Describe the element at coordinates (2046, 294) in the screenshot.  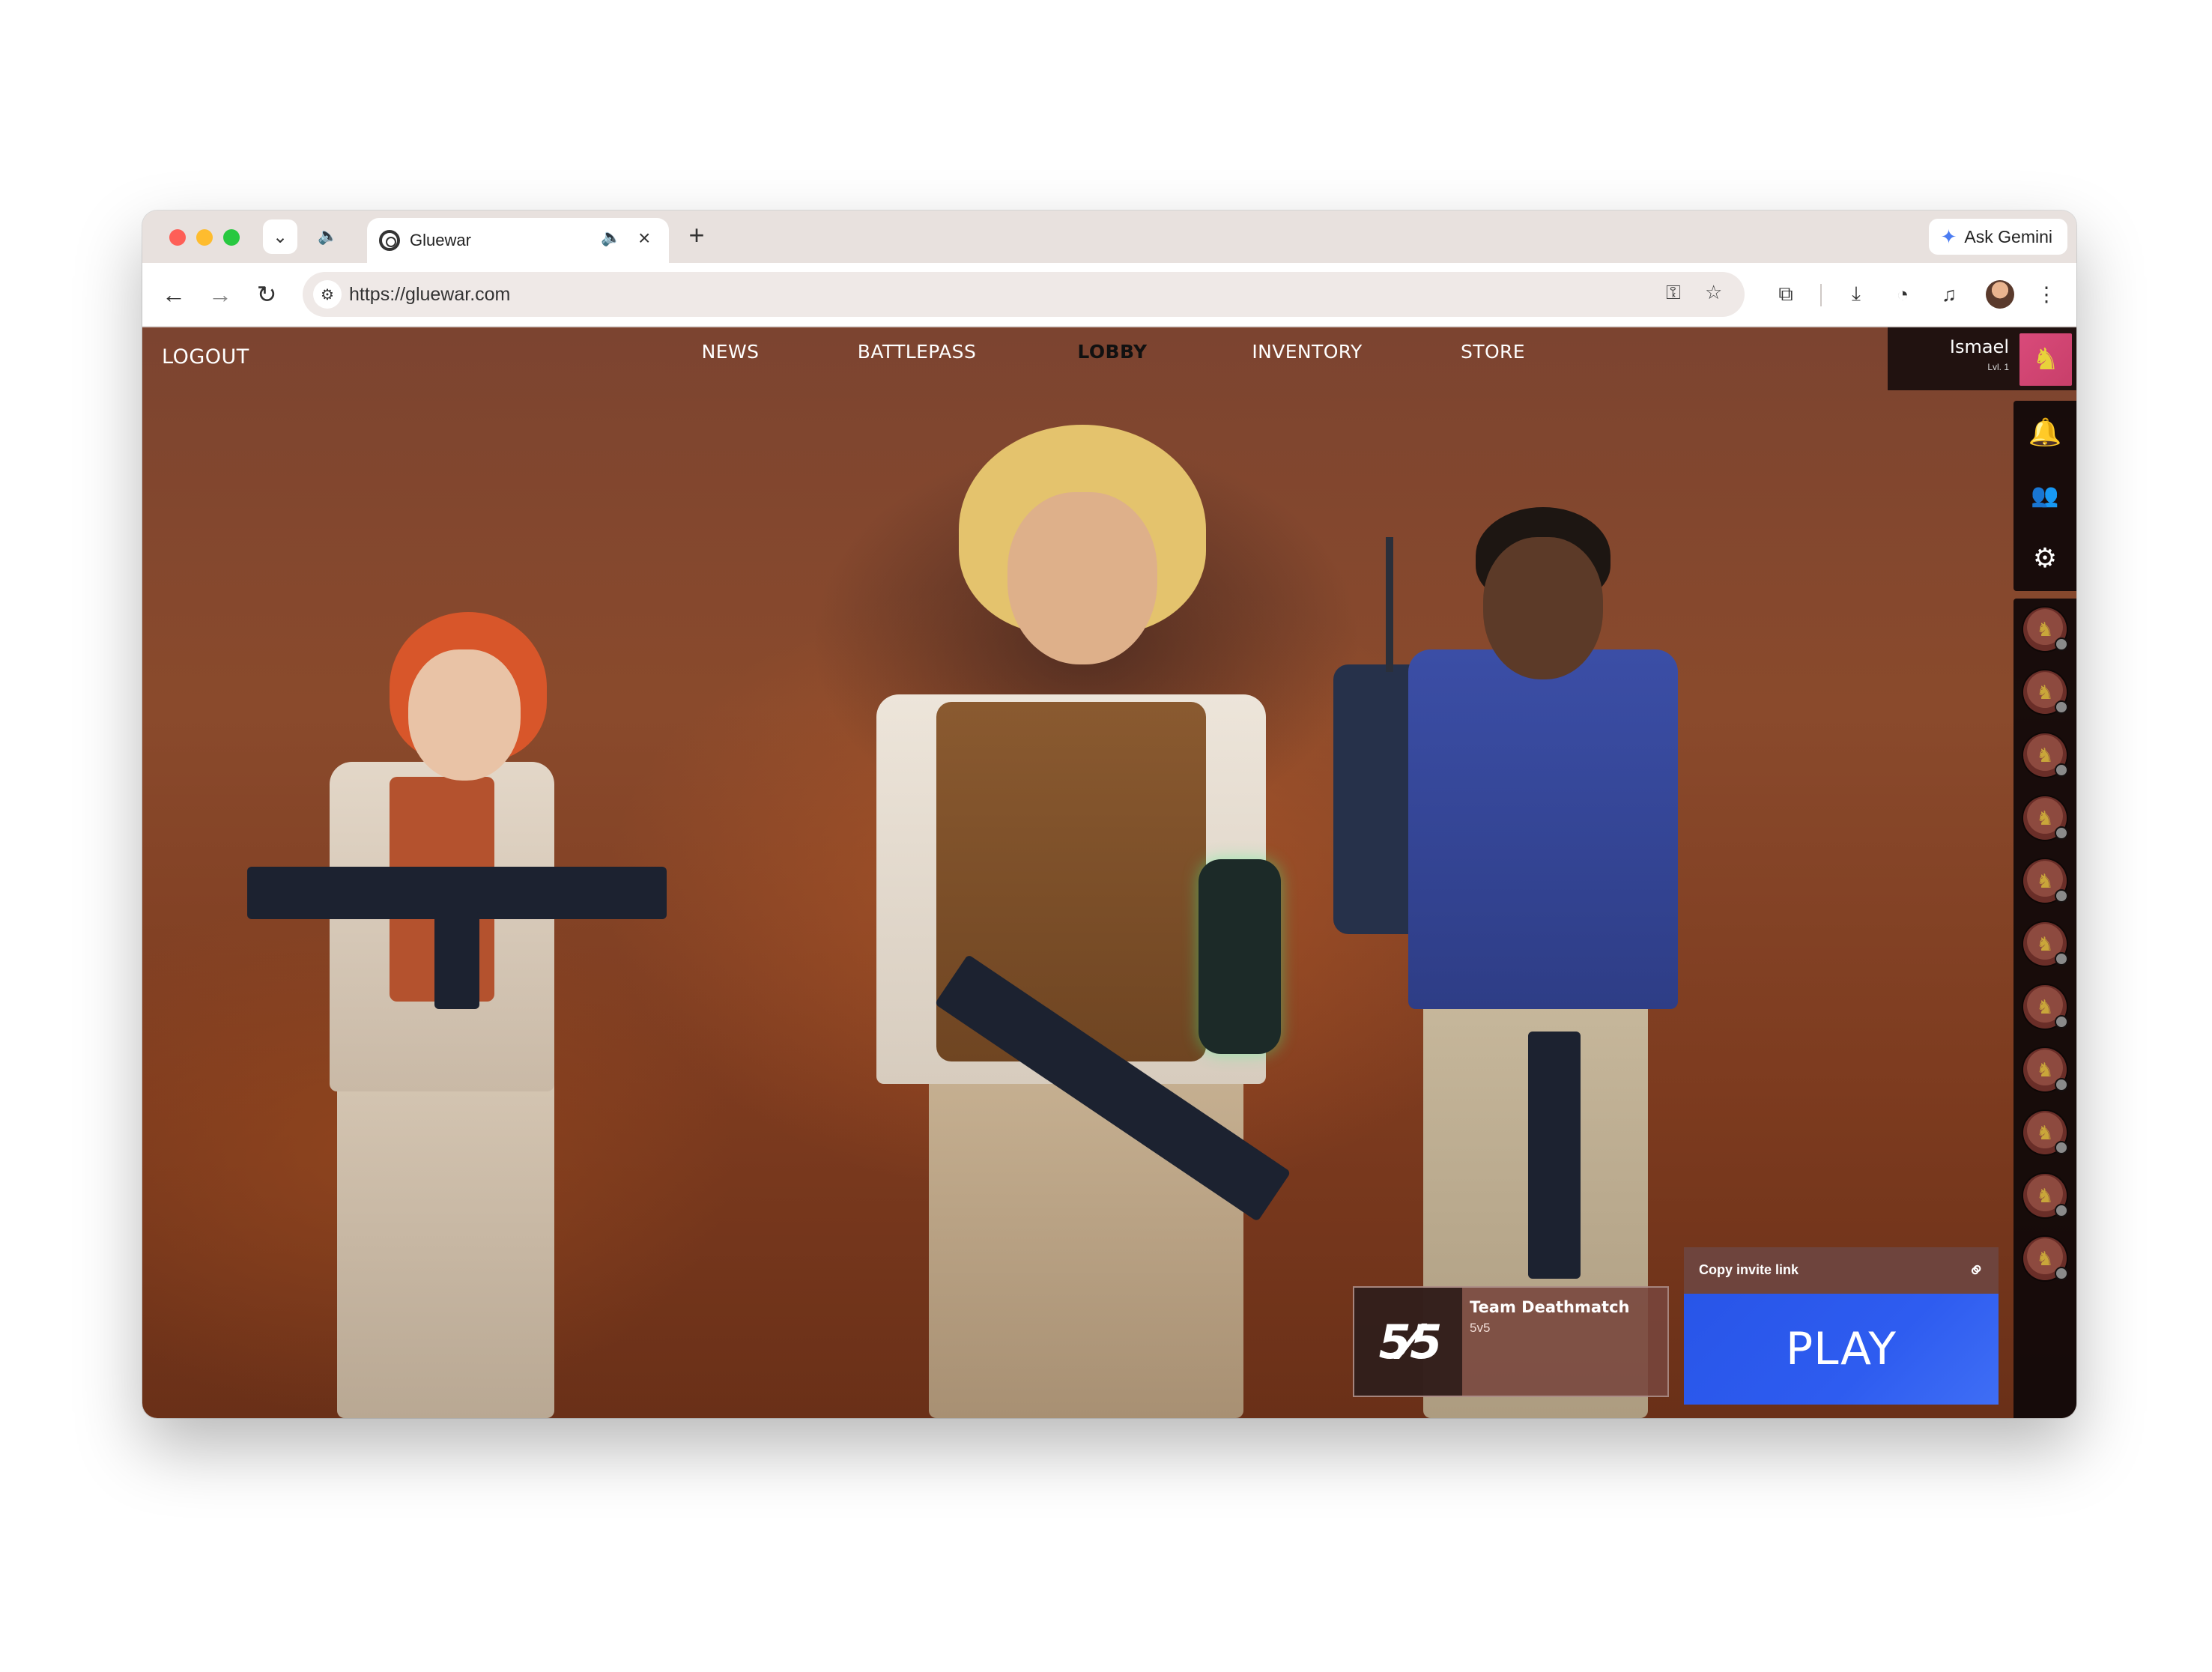
I see `more-menu-icon: ⋮` at that location.